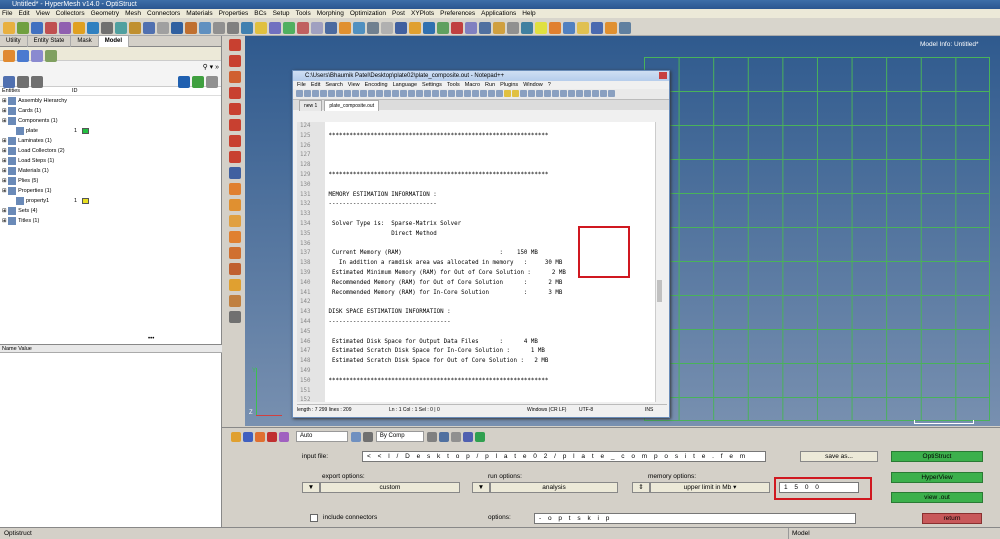 The image size is (1000, 539). Describe the element at coordinates (303, 13) in the screenshot. I see `menu-item-tools: Tools` at that location.